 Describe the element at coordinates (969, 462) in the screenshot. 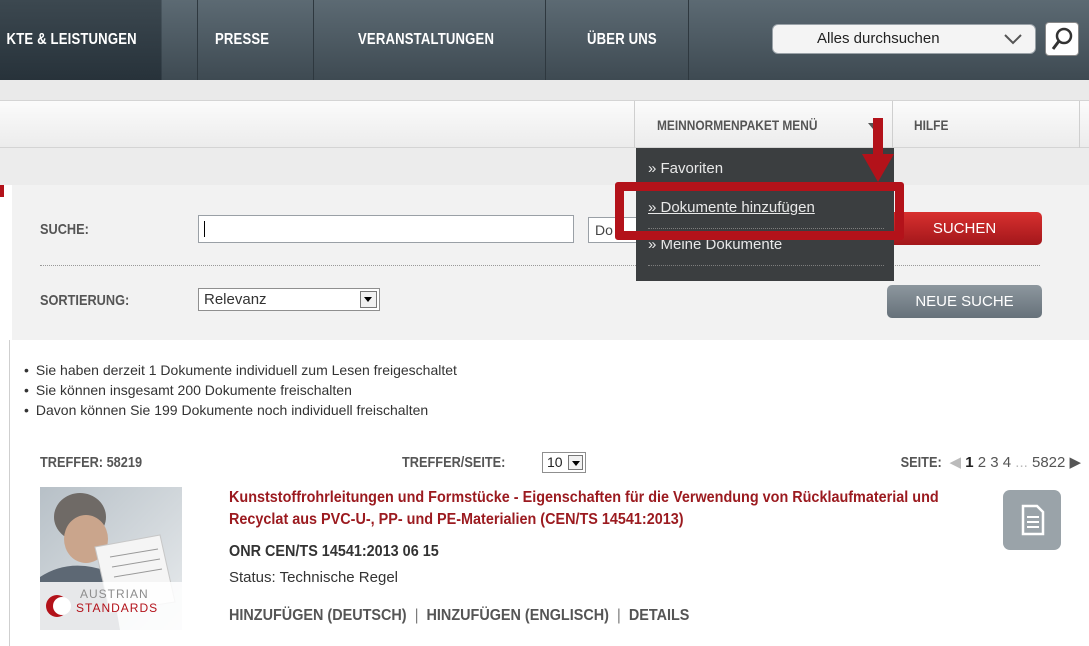

I see `page-link-1: 1` at that location.